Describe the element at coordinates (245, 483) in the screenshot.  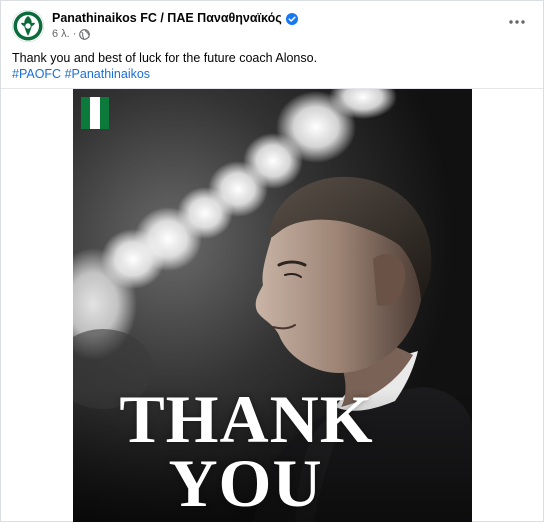
I see `image-text-you: YOU` at that location.